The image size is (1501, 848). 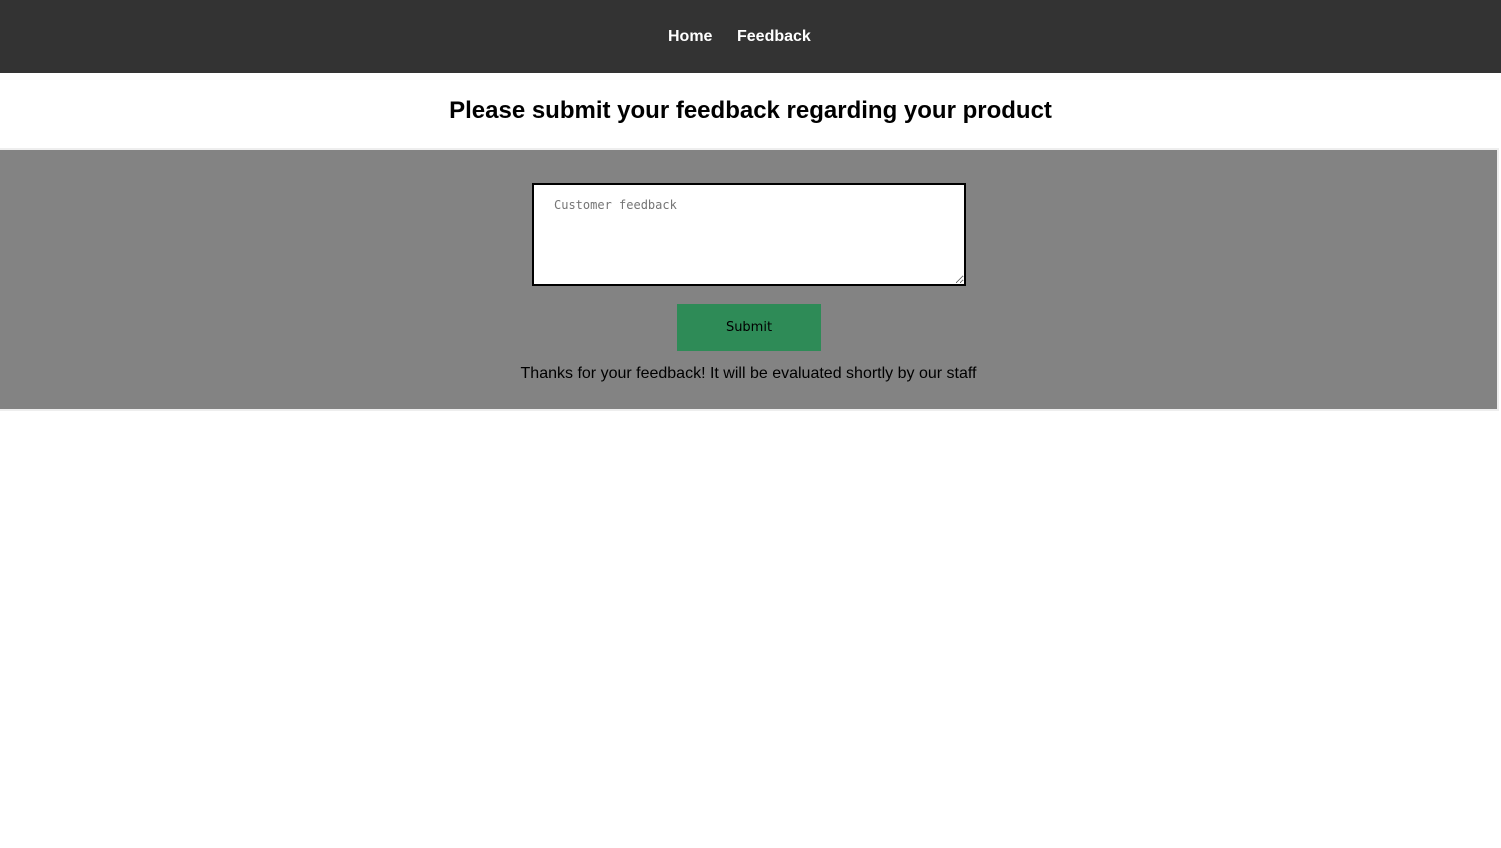 I want to click on submit-button: Submit, so click(x=749, y=327).